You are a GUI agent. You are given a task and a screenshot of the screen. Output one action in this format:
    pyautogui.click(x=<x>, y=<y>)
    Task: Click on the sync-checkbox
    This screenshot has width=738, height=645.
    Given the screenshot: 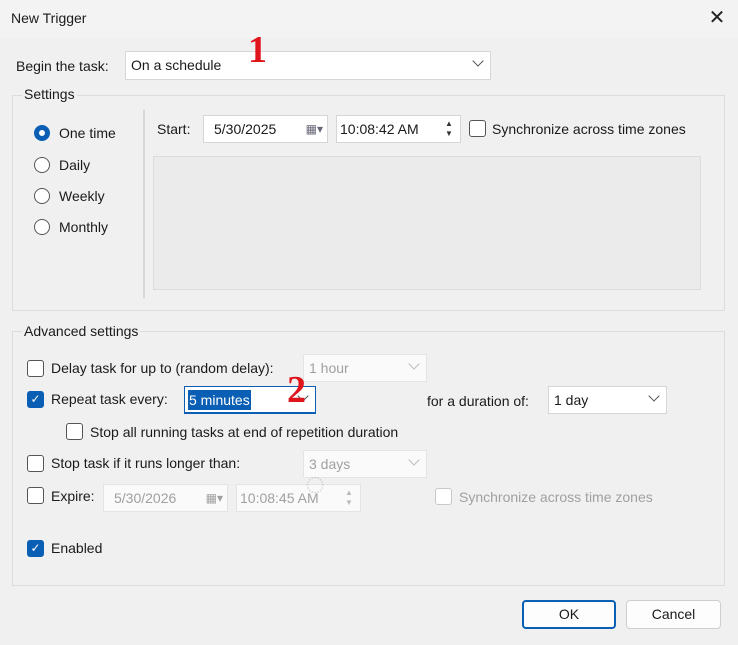 What is the action you would take?
    pyautogui.click(x=477, y=128)
    